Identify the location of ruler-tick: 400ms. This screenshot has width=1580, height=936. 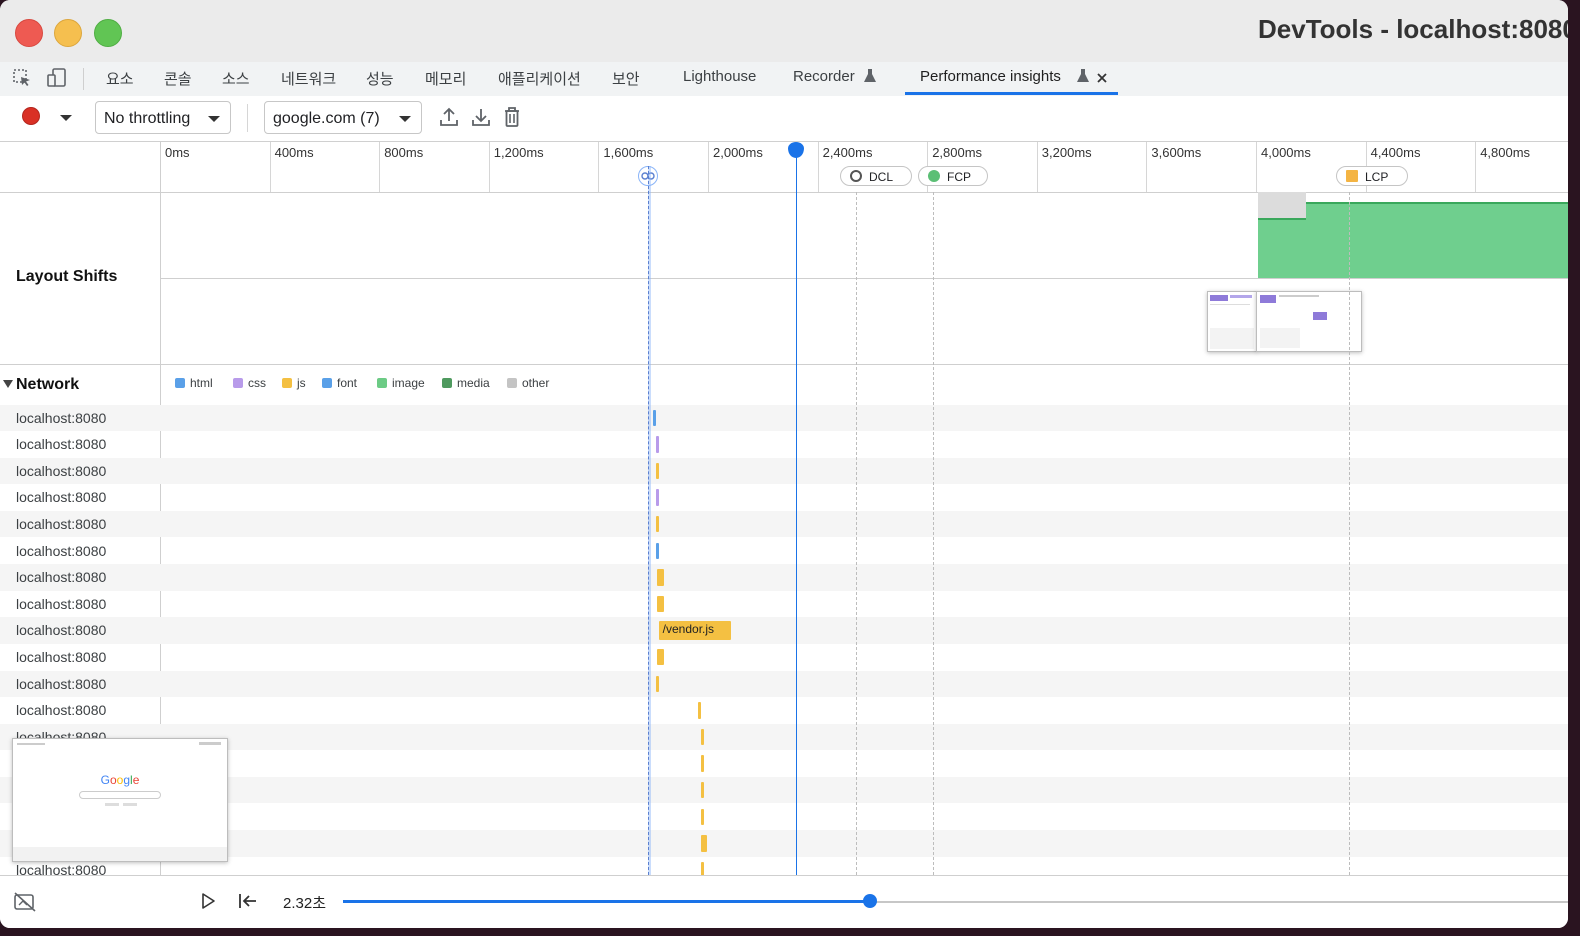
(291, 167).